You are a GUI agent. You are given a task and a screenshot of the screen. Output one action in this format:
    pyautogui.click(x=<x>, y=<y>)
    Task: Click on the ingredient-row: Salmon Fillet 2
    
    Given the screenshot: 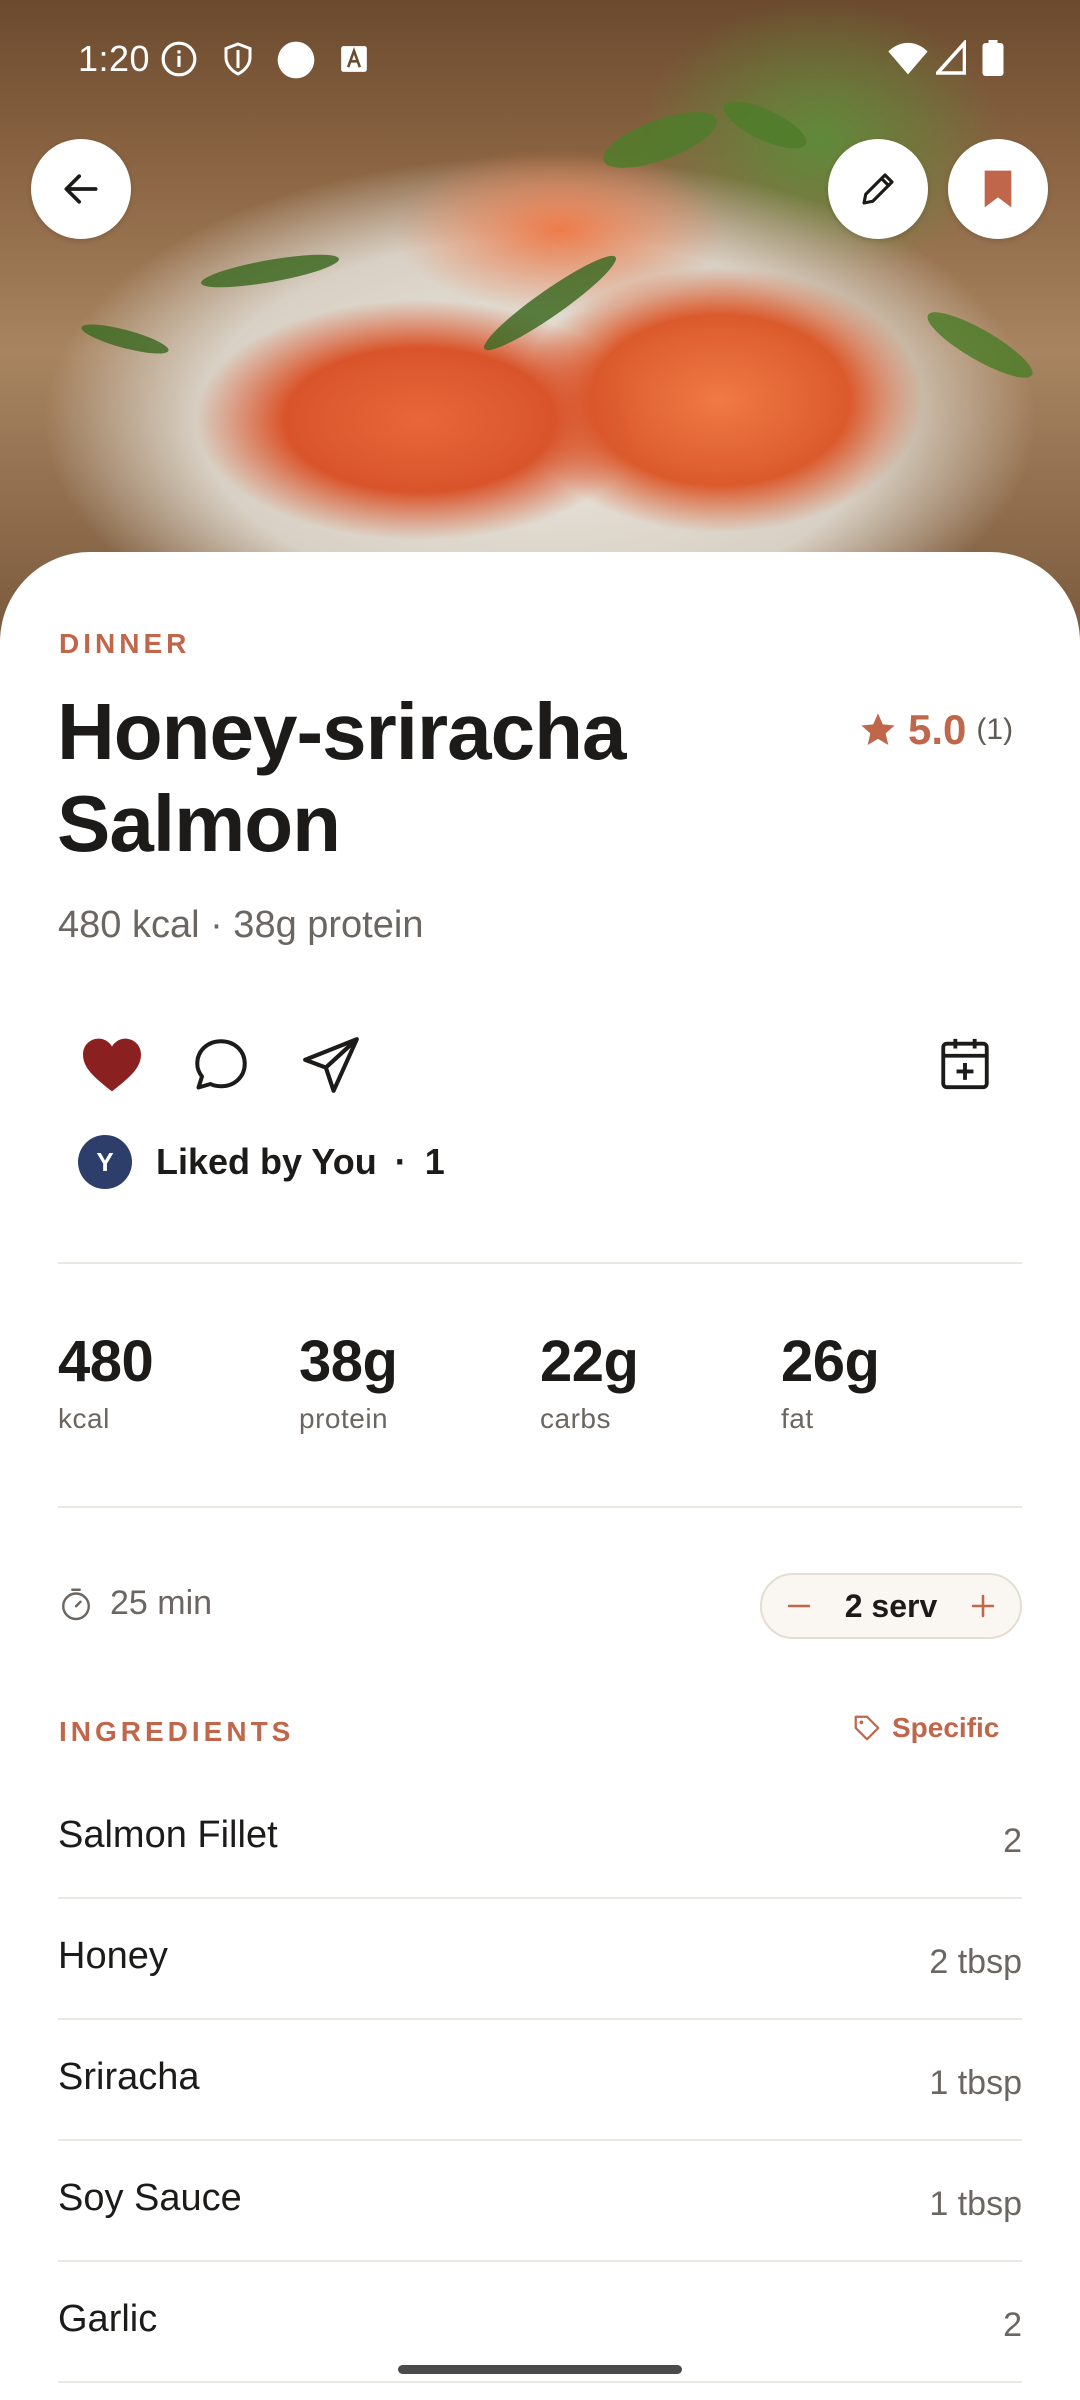 What is the action you would take?
    pyautogui.click(x=540, y=1838)
    